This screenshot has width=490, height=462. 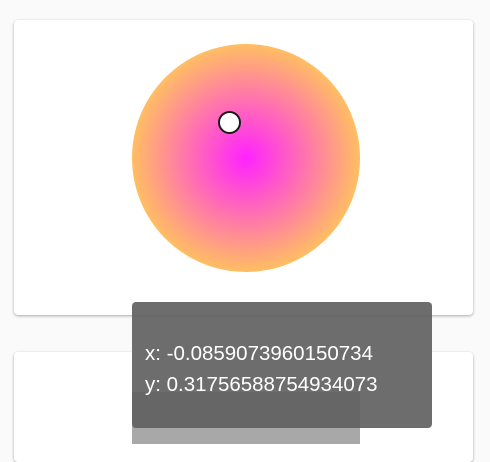 What do you see at coordinates (259, 353) in the screenshot?
I see `tooltip-x-value: x: -0.0859073960150734` at bounding box center [259, 353].